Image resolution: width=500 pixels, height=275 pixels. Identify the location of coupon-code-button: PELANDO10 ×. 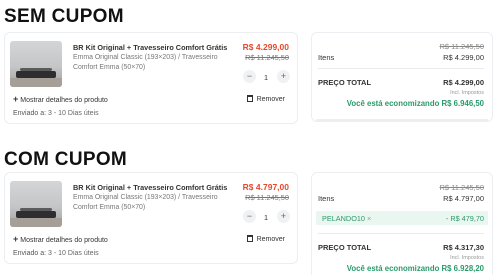
(346, 218).